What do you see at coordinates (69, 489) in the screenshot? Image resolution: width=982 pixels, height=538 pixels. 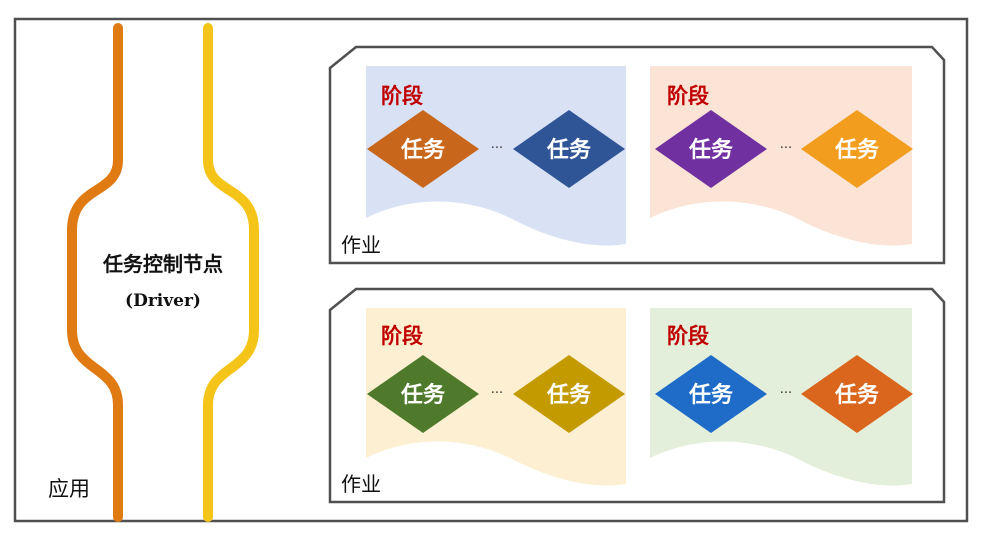 I see `application-label: 应用` at bounding box center [69, 489].